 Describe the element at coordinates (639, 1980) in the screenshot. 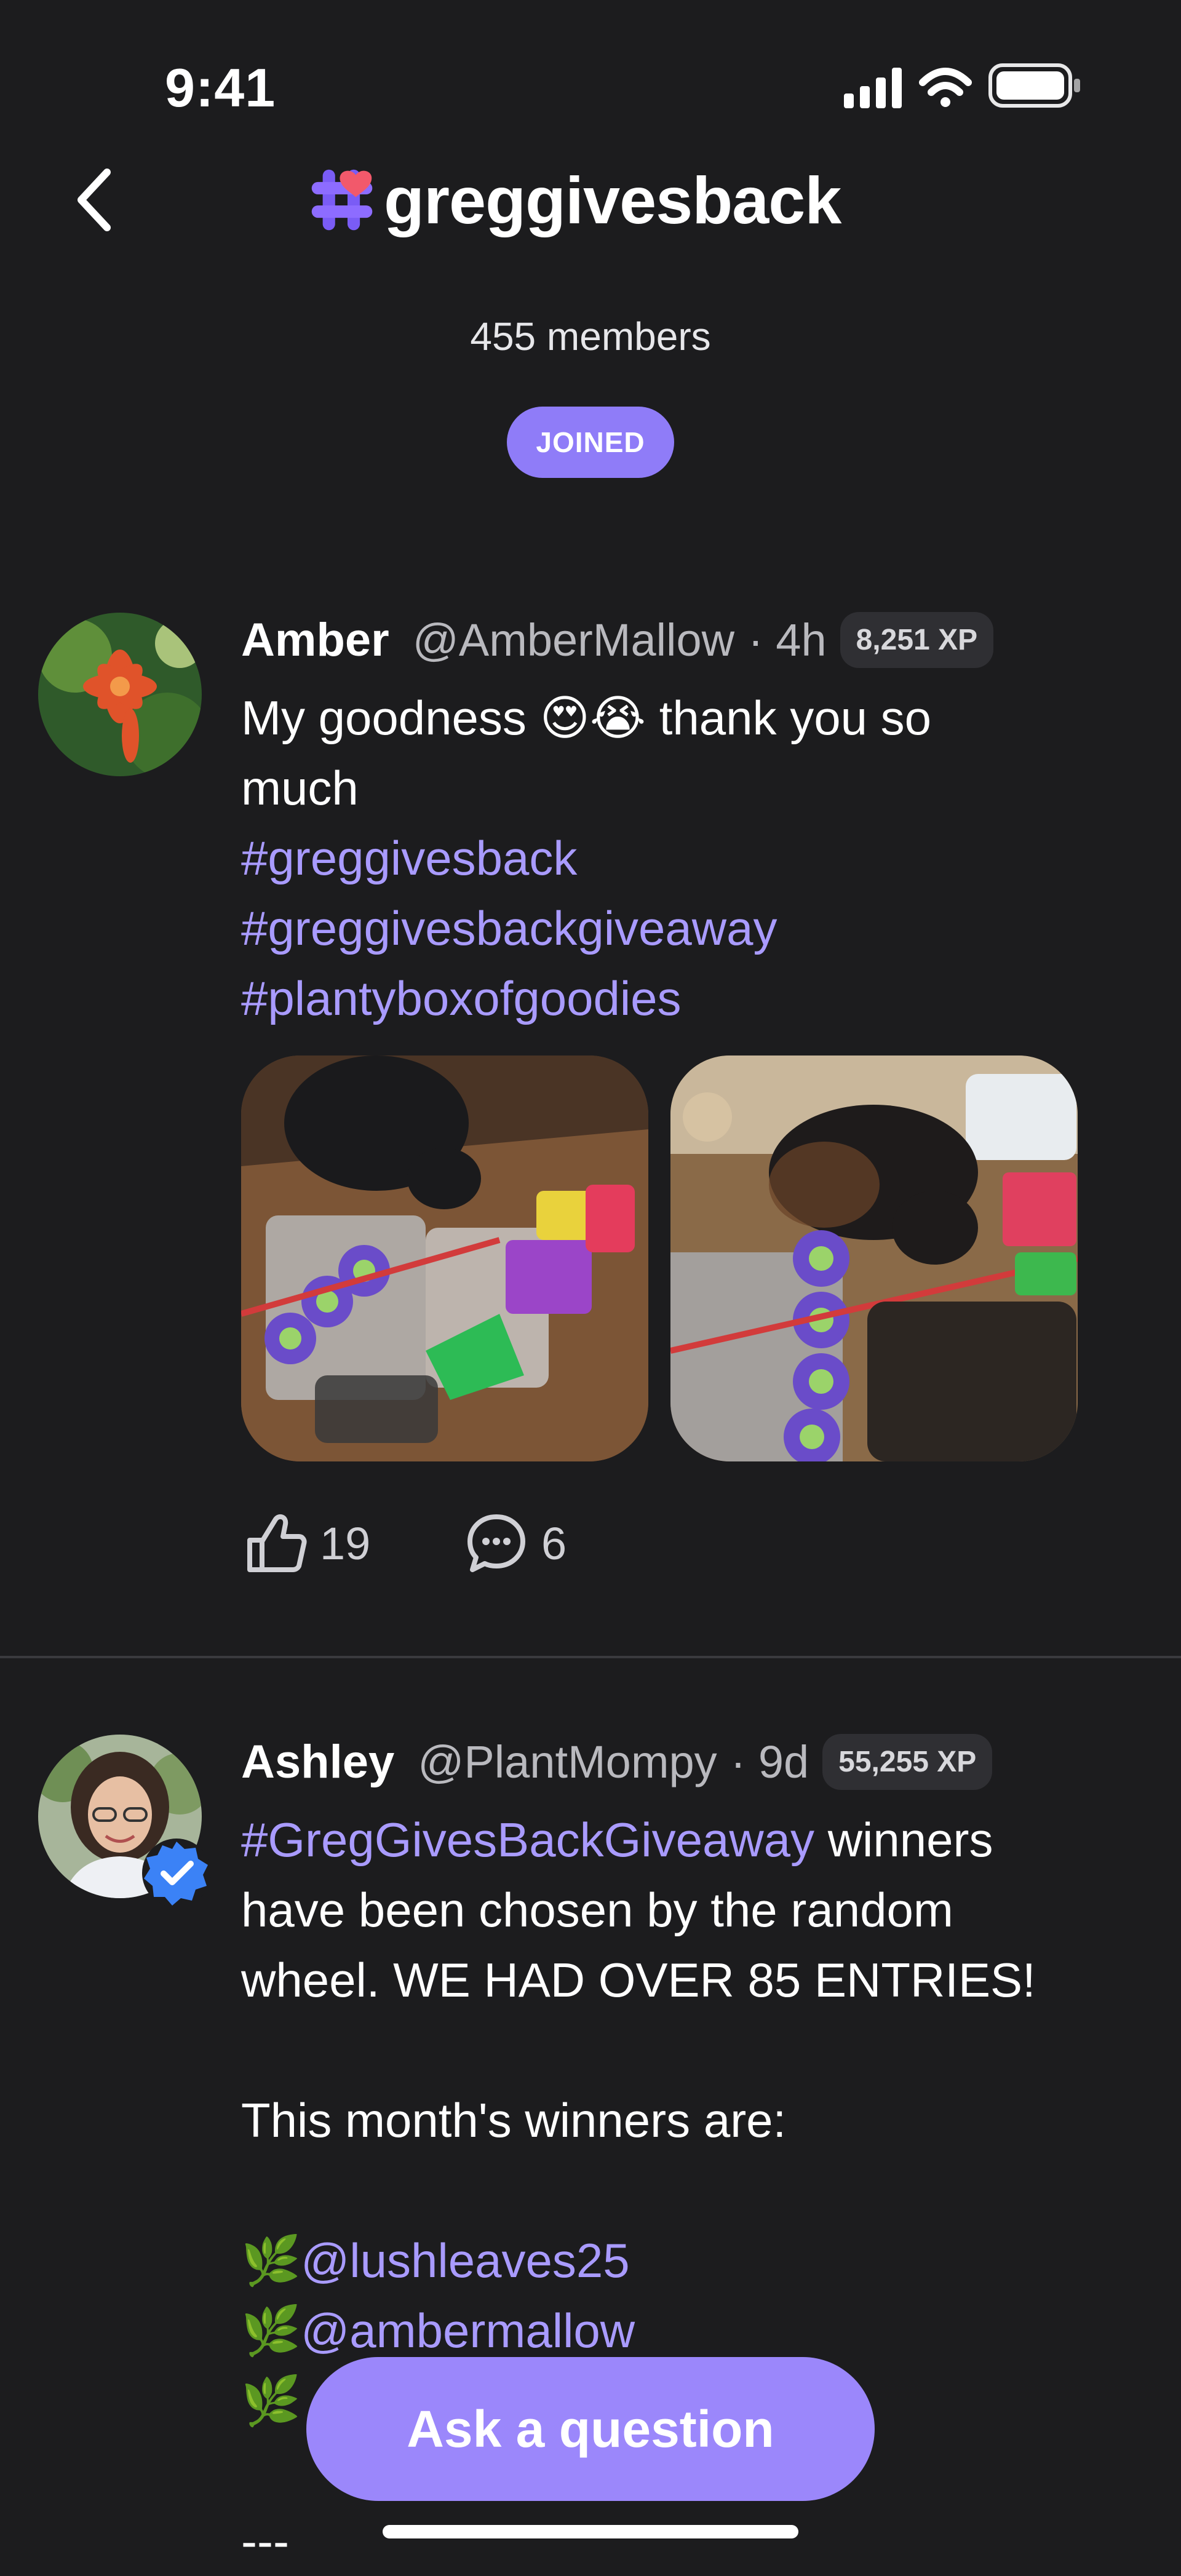

I see `post-text-line3: wheel. WE HAD OVER 85 ENTRIES!` at that location.